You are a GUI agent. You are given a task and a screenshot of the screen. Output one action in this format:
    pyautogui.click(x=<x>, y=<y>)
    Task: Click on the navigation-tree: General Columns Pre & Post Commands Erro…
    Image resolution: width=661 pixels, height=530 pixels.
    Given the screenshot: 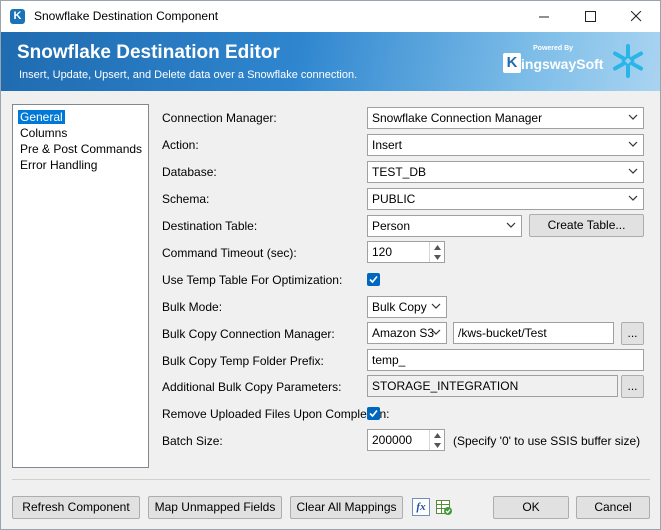 What is the action you would take?
    pyautogui.click(x=80, y=286)
    